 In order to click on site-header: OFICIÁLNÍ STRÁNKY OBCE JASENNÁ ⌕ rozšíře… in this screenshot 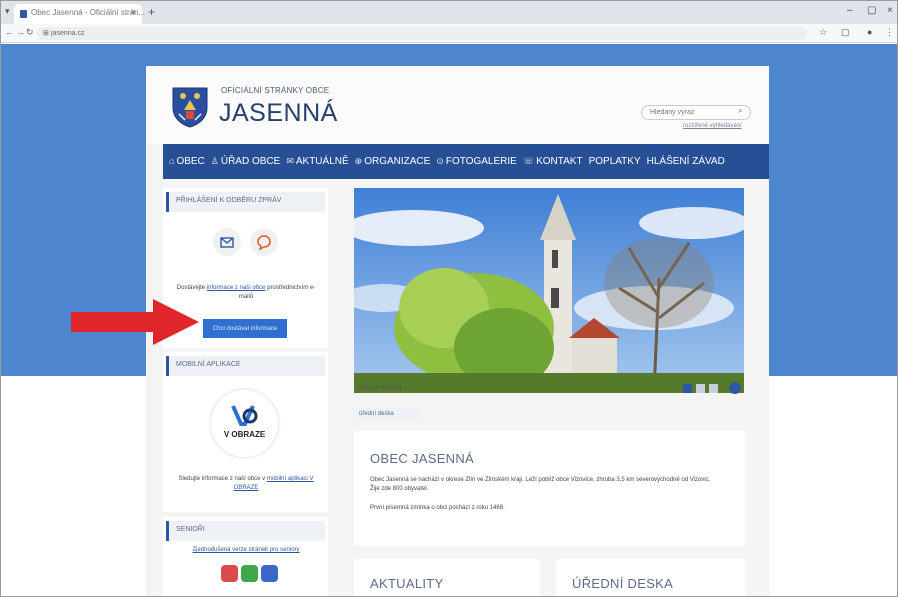, I will do `click(457, 105)`.